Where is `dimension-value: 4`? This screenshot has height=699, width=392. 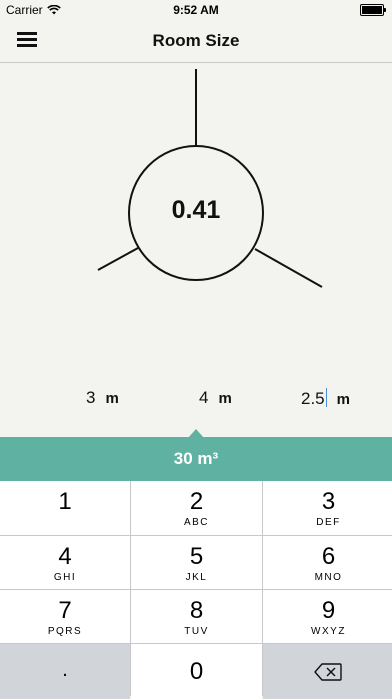 dimension-value: 4 is located at coordinates (204, 397).